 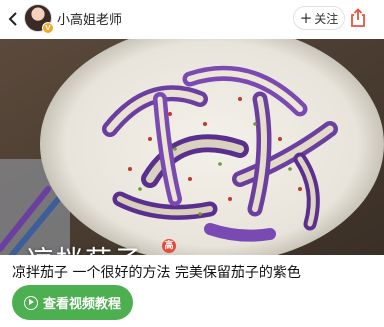 I want to click on share-icon, so click(x=358, y=17).